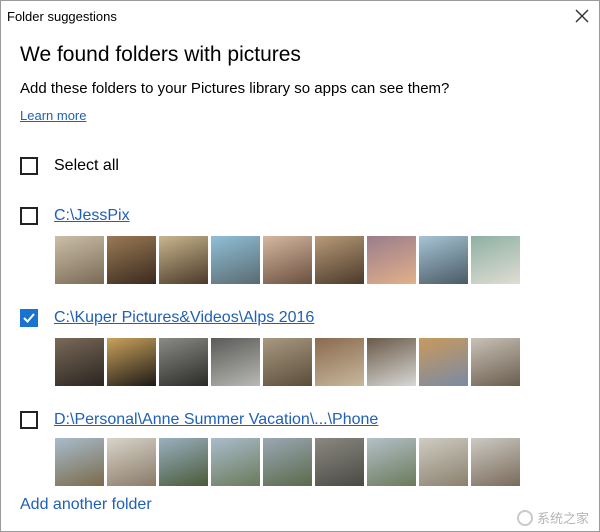  I want to click on close-button, so click(582, 16).